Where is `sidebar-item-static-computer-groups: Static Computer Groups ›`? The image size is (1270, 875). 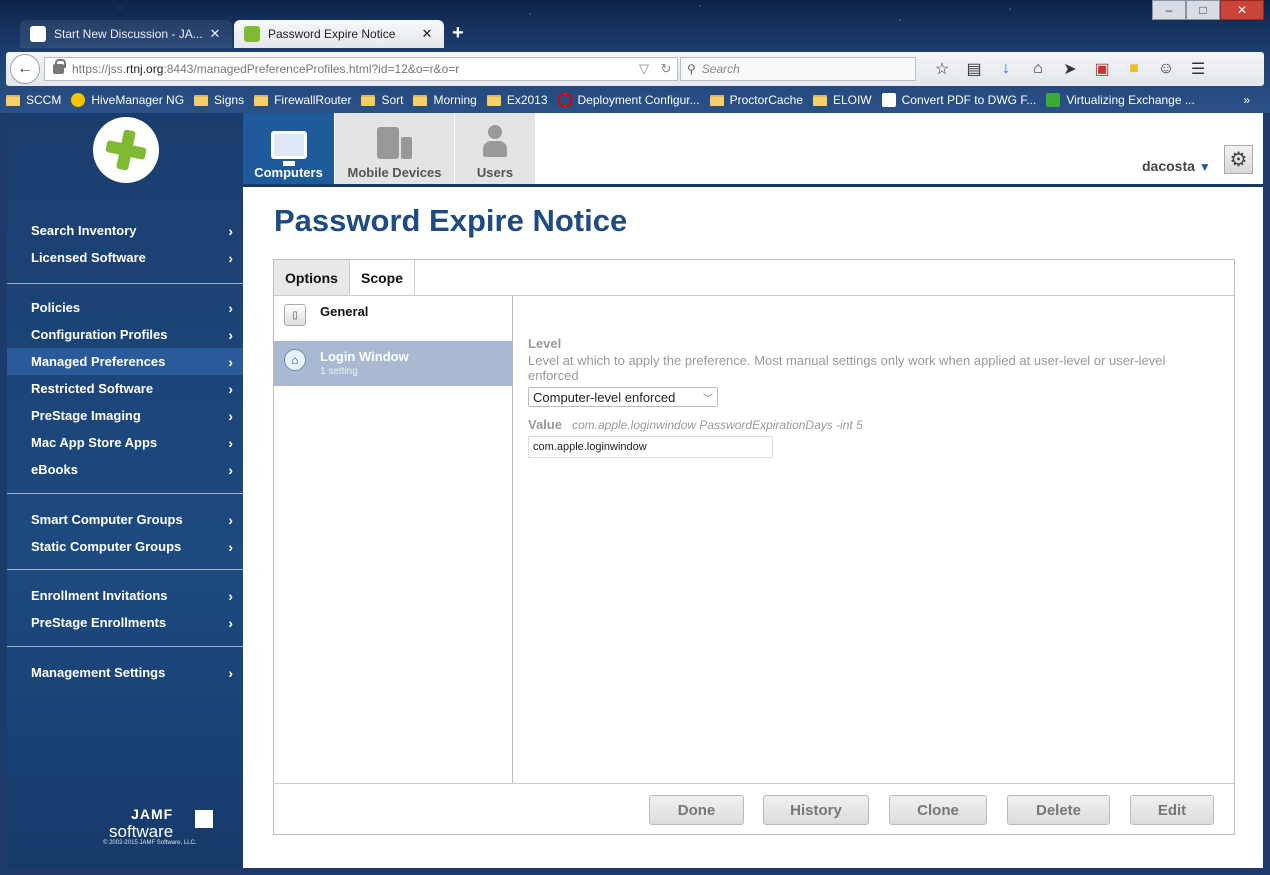 sidebar-item-static-computer-groups: Static Computer Groups › is located at coordinates (125, 546).